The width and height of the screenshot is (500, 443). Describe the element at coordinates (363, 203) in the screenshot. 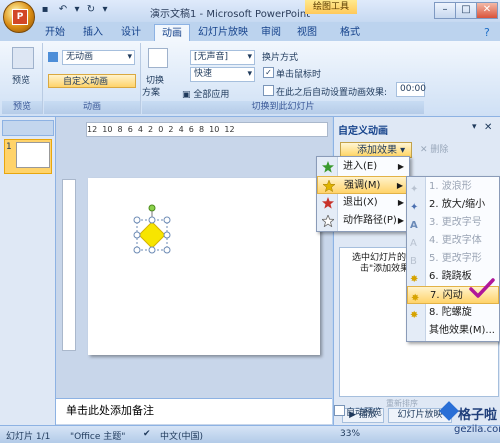

I see `menu-item-exit: 退出(X) ▶` at that location.